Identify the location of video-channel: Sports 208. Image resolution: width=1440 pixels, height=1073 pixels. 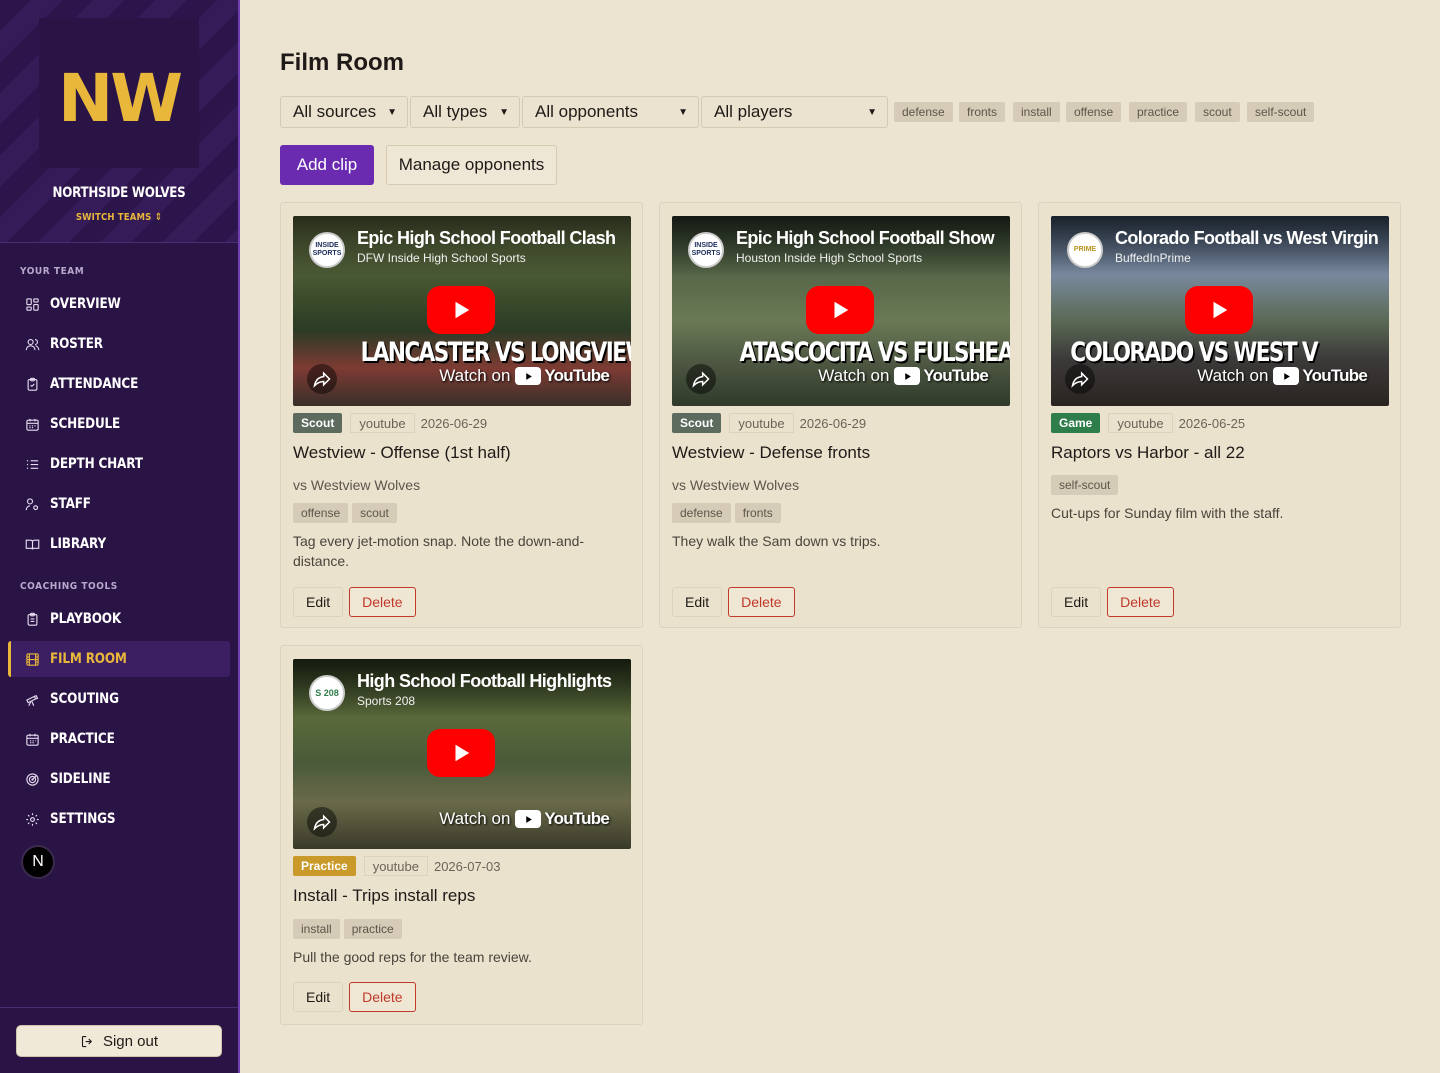
(386, 701).